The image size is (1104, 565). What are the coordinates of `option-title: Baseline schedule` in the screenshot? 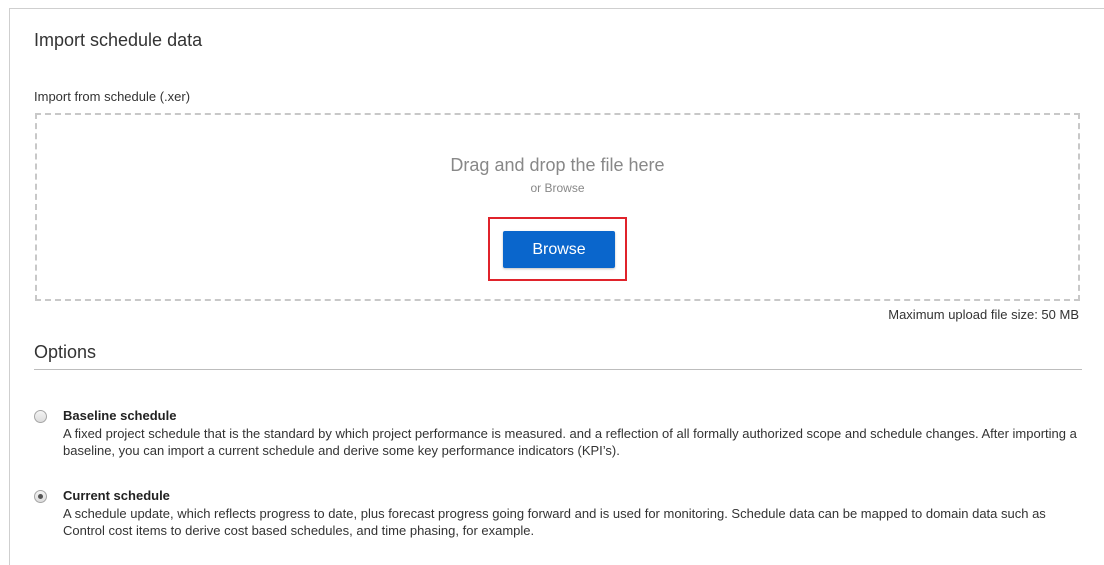 It's located at (119, 415).